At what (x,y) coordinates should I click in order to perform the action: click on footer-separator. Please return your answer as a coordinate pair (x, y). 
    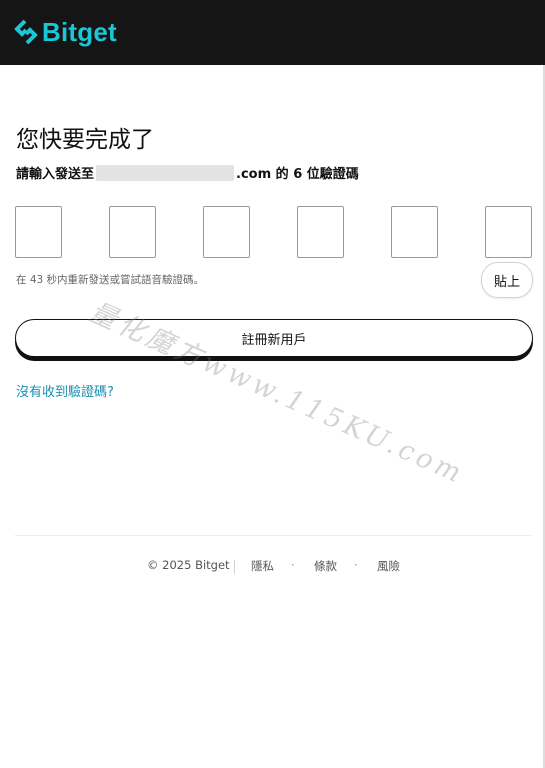
    Looking at the image, I should click on (234, 567).